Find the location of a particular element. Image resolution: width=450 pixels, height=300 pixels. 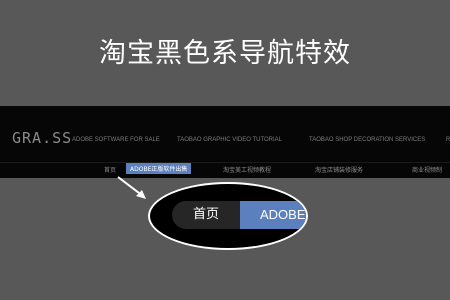

zoom-magnifier: 首页 ADOBE is located at coordinates (228, 216).